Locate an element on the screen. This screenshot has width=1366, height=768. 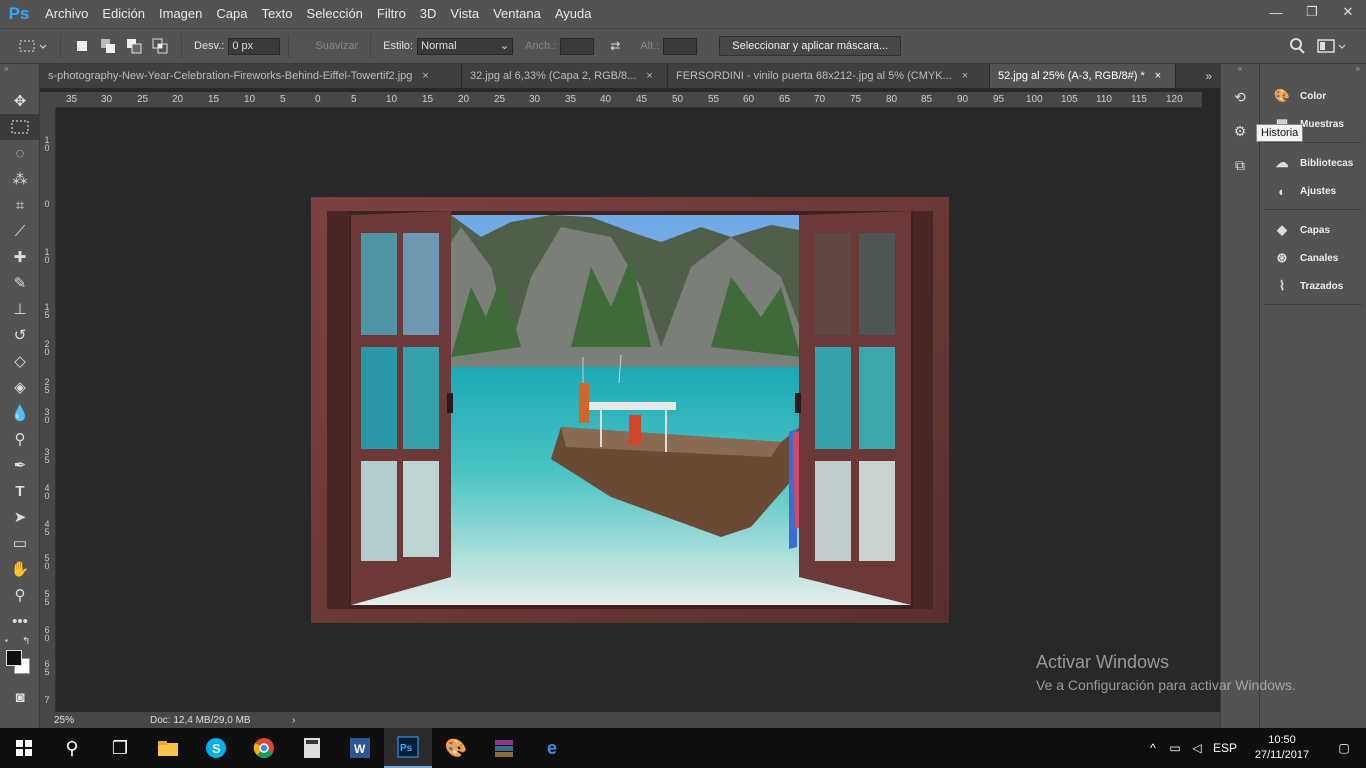
clock: 10:50 27/11/2017 is located at coordinates (1282, 748).